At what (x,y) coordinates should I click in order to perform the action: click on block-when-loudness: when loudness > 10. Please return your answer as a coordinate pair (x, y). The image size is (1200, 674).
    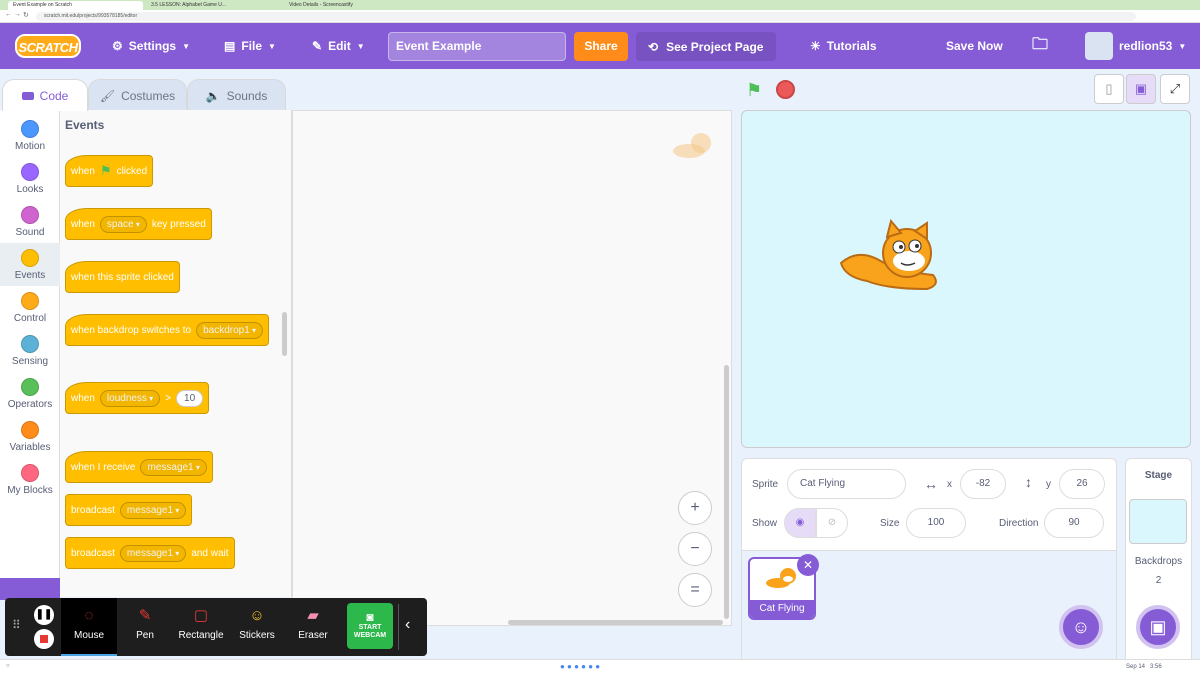
    Looking at the image, I should click on (137, 398).